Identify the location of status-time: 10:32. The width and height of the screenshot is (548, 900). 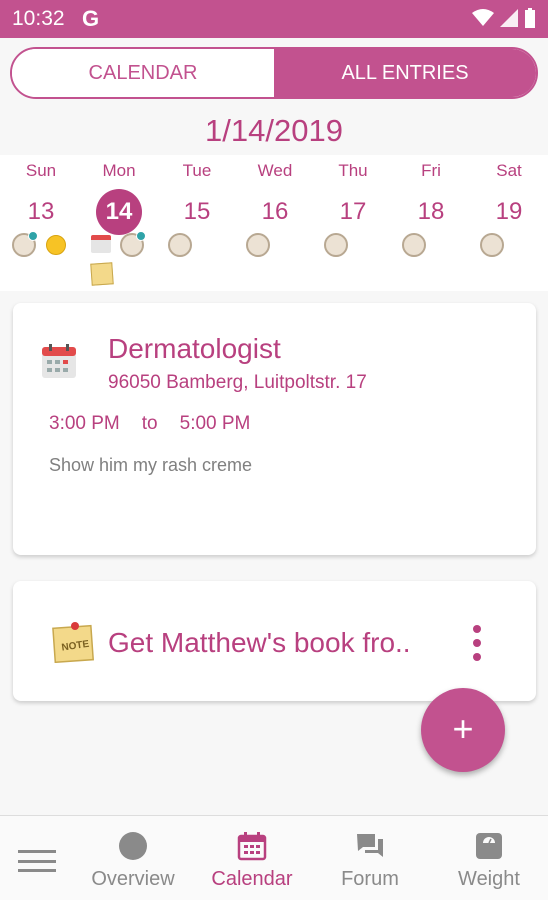
(38, 18).